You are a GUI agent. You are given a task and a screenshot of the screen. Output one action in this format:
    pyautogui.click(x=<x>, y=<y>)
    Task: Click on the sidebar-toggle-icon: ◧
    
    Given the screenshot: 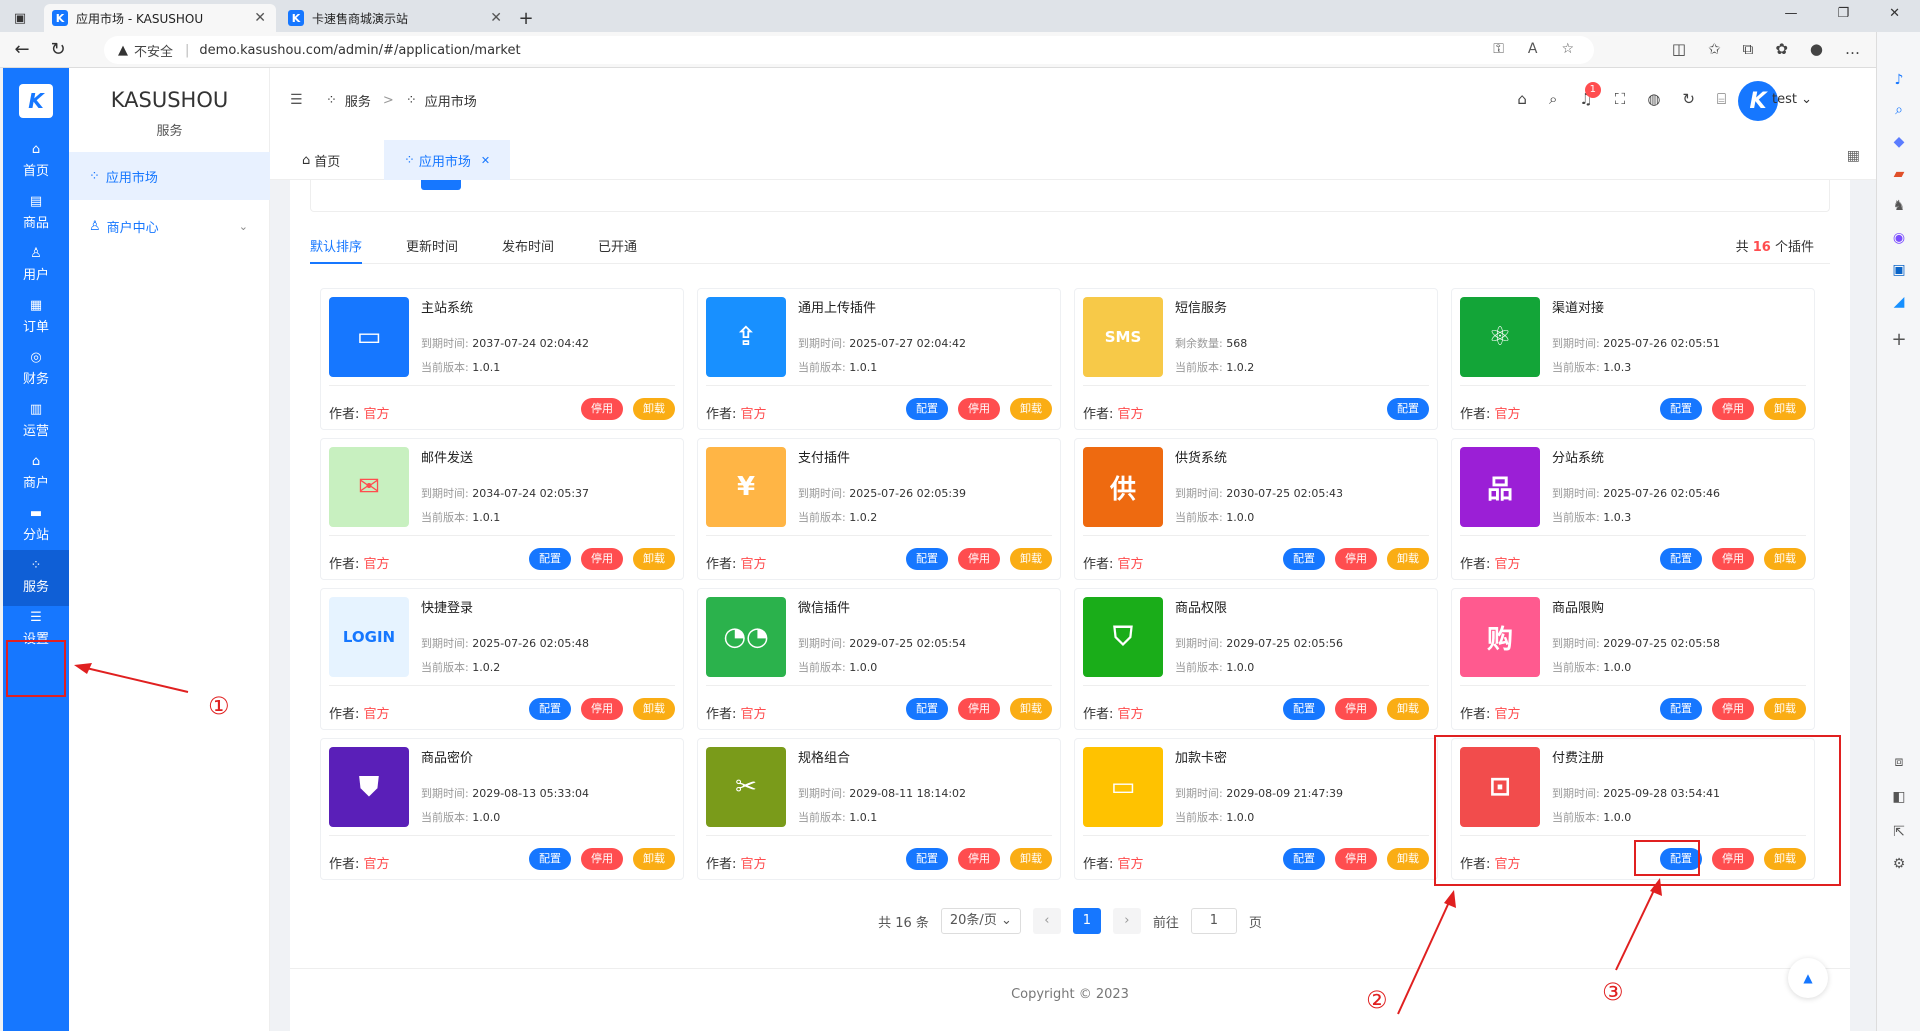 What is the action you would take?
    pyautogui.click(x=1899, y=797)
    